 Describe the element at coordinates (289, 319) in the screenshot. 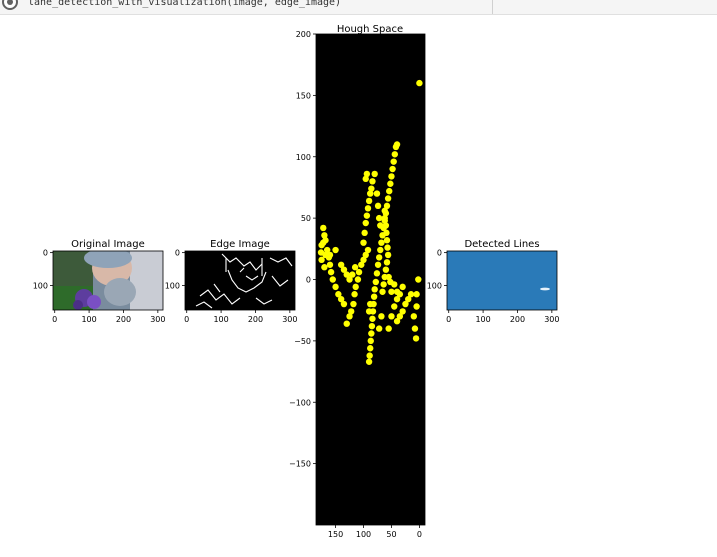

I see `x-tick-label: 300` at that location.